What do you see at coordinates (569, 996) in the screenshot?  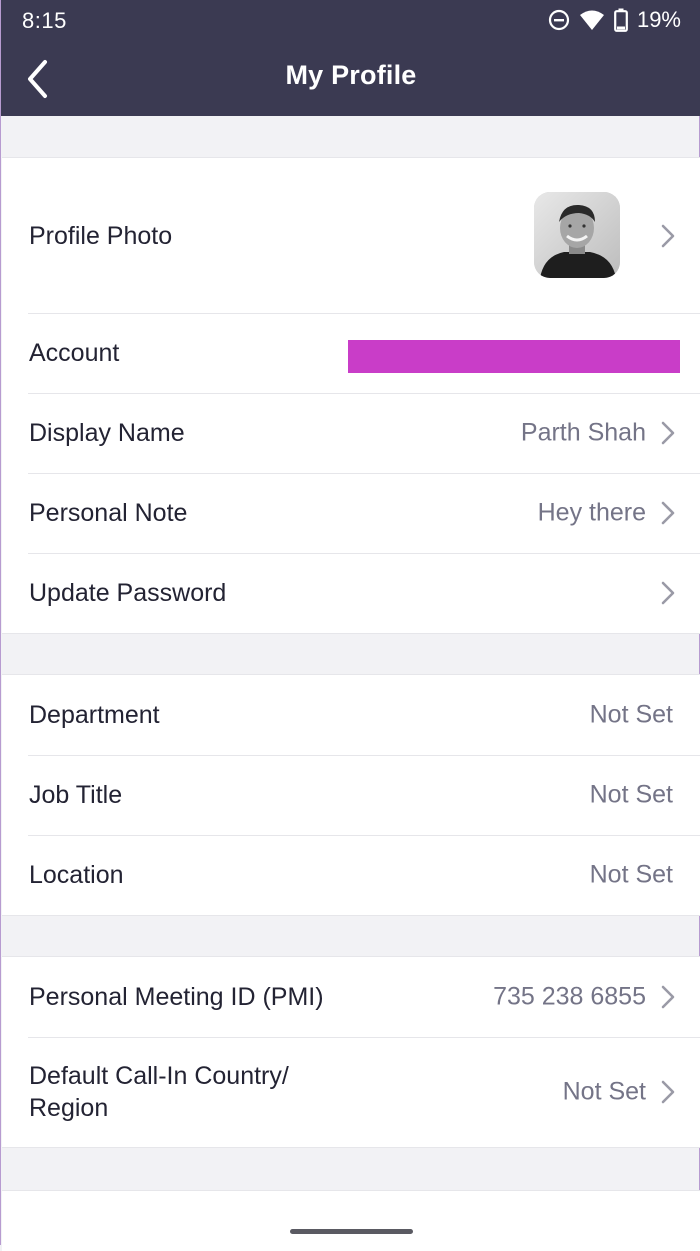 I see `pmi-value: 735 238 6855` at bounding box center [569, 996].